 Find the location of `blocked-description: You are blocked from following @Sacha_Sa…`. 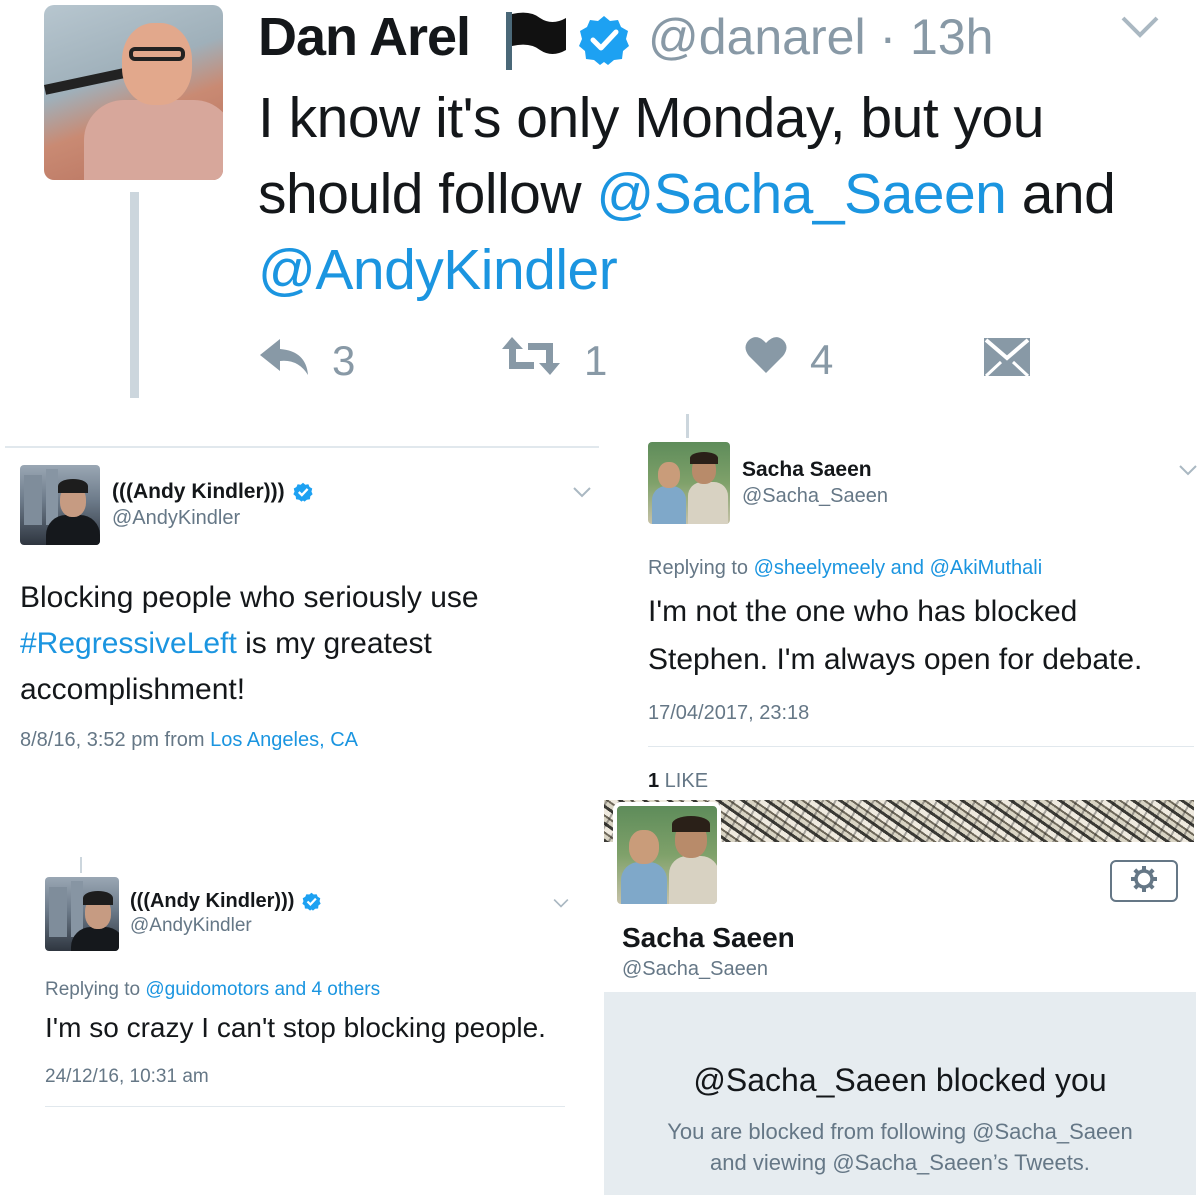

blocked-description: You are blocked from following @Sacha_Sa… is located at coordinates (900, 1147).